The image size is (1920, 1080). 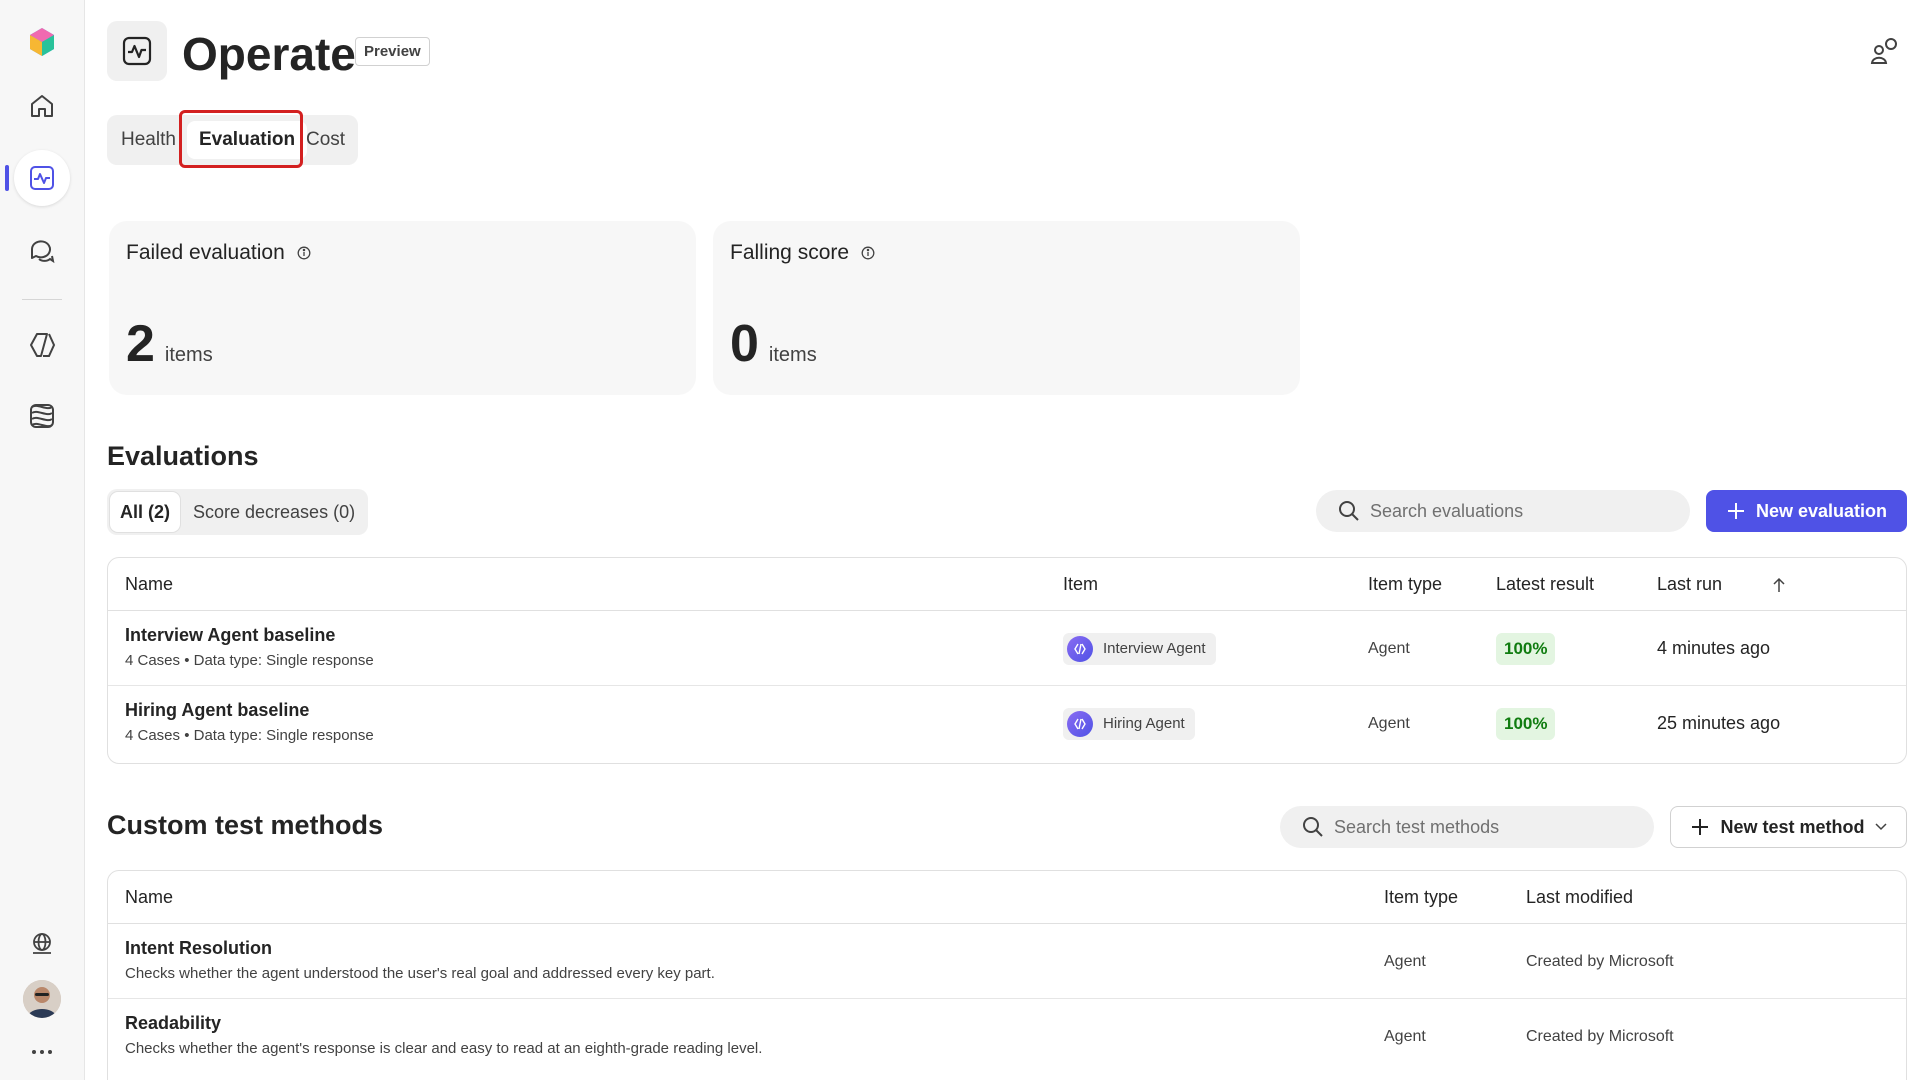 What do you see at coordinates (145, 512) in the screenshot?
I see `filter-all: All (2)` at bounding box center [145, 512].